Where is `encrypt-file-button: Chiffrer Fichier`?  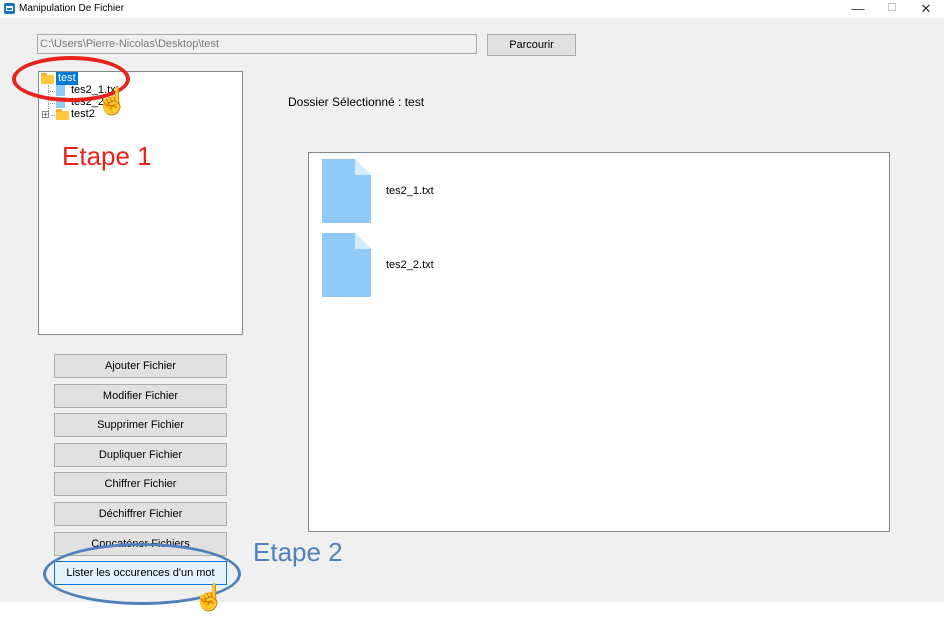 encrypt-file-button: Chiffrer Fichier is located at coordinates (140, 484).